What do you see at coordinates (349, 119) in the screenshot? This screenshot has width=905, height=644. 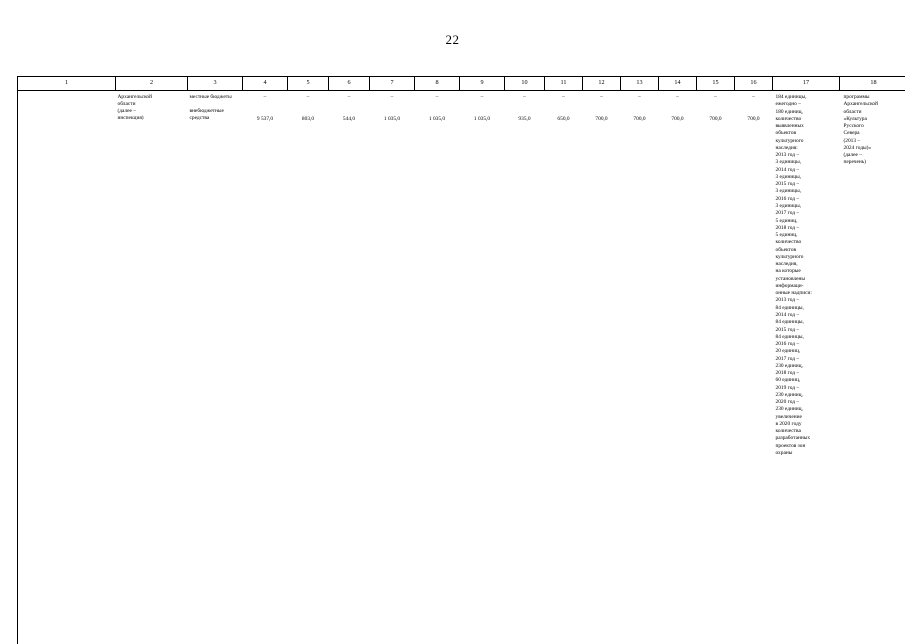 I see `year-col6-value: 544,0` at bounding box center [349, 119].